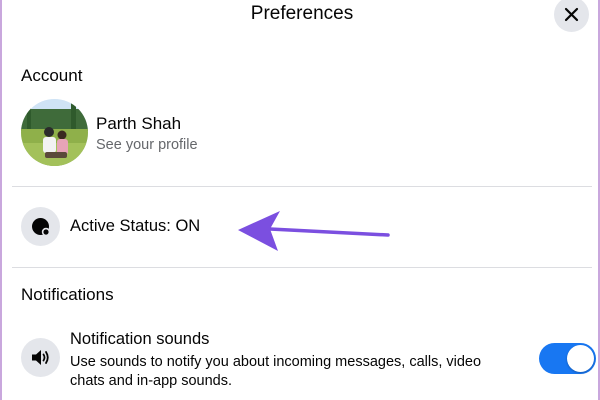 This screenshot has height=400, width=600. Describe the element at coordinates (135, 226) in the screenshot. I see `active-status-label: Active Status: ON` at that location.